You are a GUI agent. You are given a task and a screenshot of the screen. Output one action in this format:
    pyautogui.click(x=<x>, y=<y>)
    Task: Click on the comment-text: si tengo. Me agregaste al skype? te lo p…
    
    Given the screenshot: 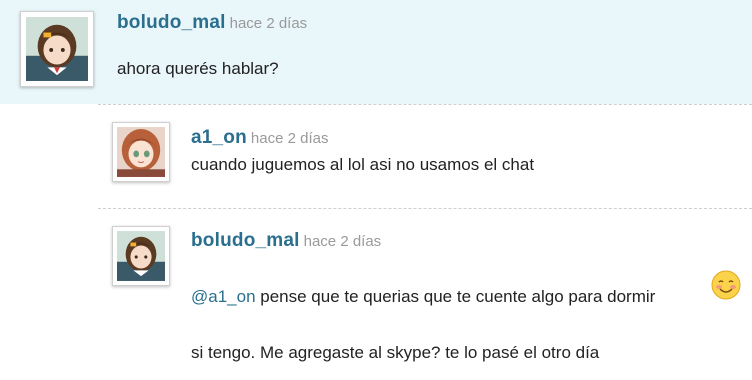 What is the action you would take?
    pyautogui.click(x=395, y=352)
    